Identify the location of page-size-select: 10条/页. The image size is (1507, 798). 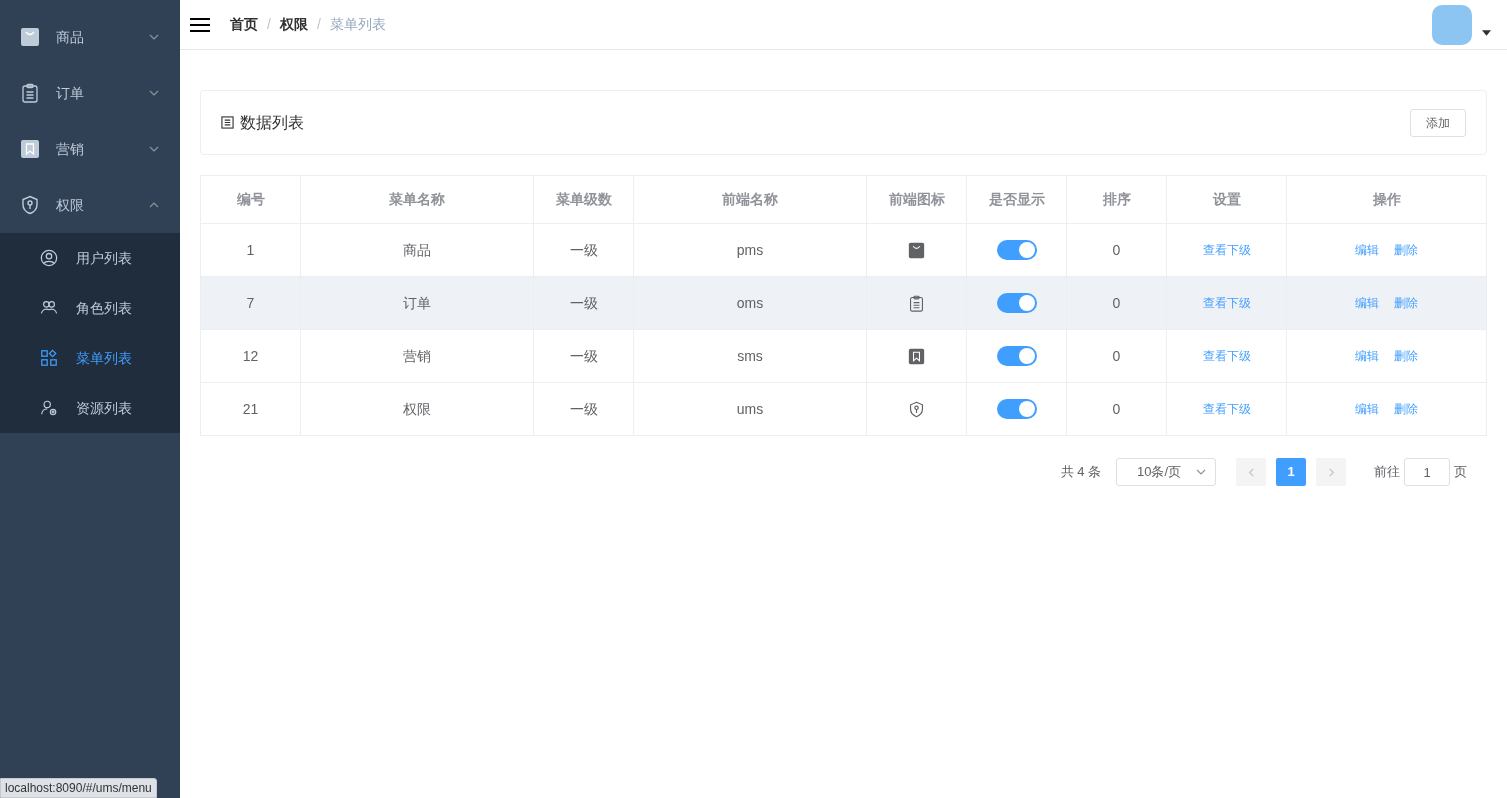
(1166, 472).